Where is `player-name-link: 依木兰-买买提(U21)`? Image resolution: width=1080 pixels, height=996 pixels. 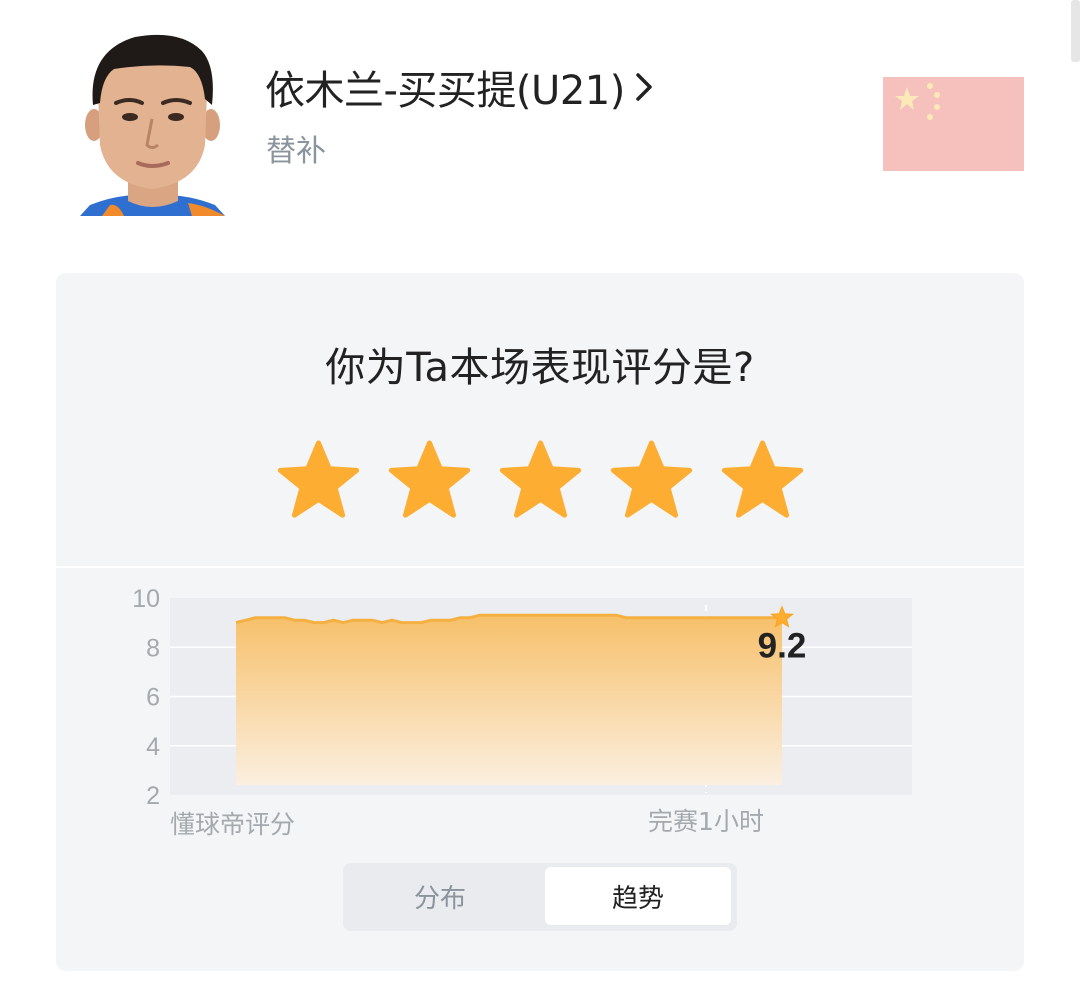 player-name-link: 依木兰-买买提(U21) is located at coordinates (459, 87).